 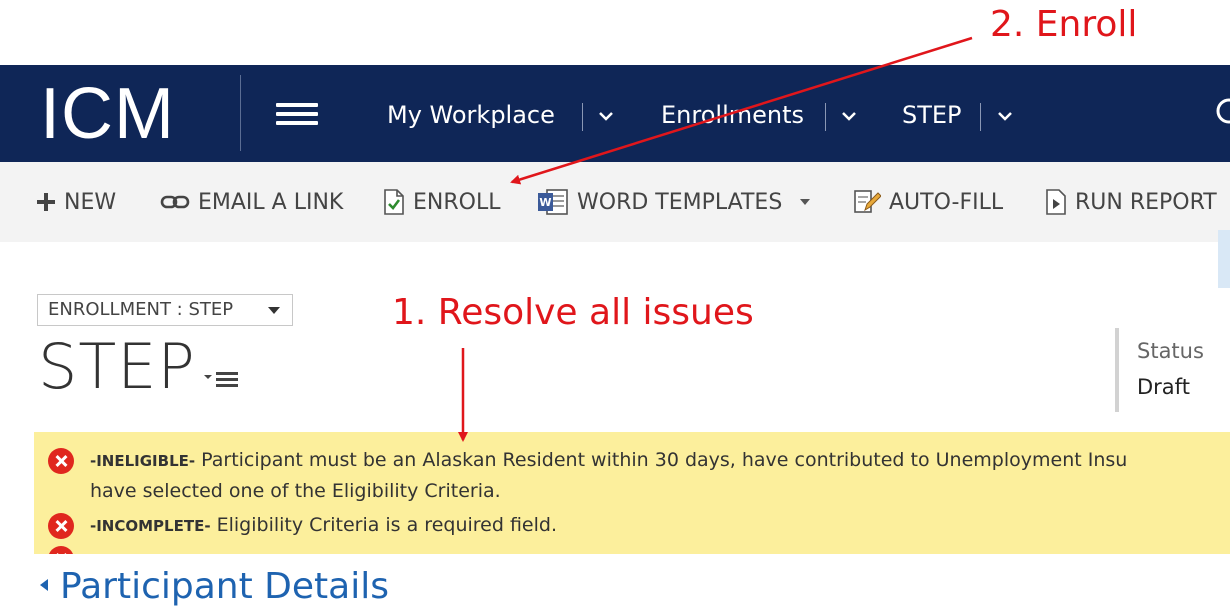 I want to click on collapse-caret-icon, so click(x=44, y=585).